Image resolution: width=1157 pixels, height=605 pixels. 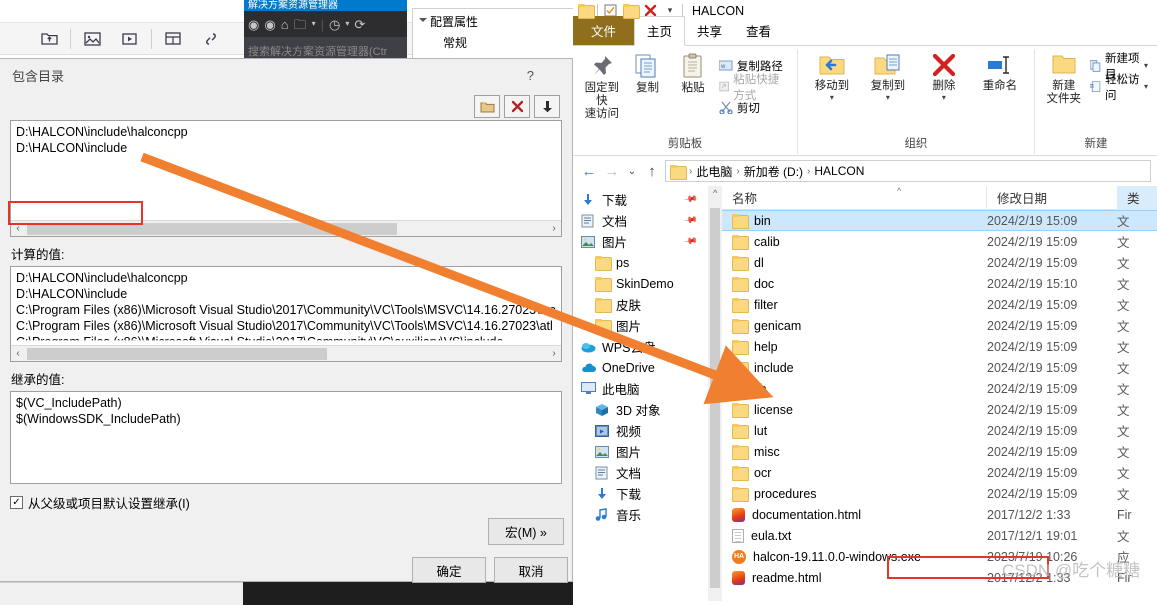 I want to click on nav-item-文档: 文档, so click(x=640, y=472).